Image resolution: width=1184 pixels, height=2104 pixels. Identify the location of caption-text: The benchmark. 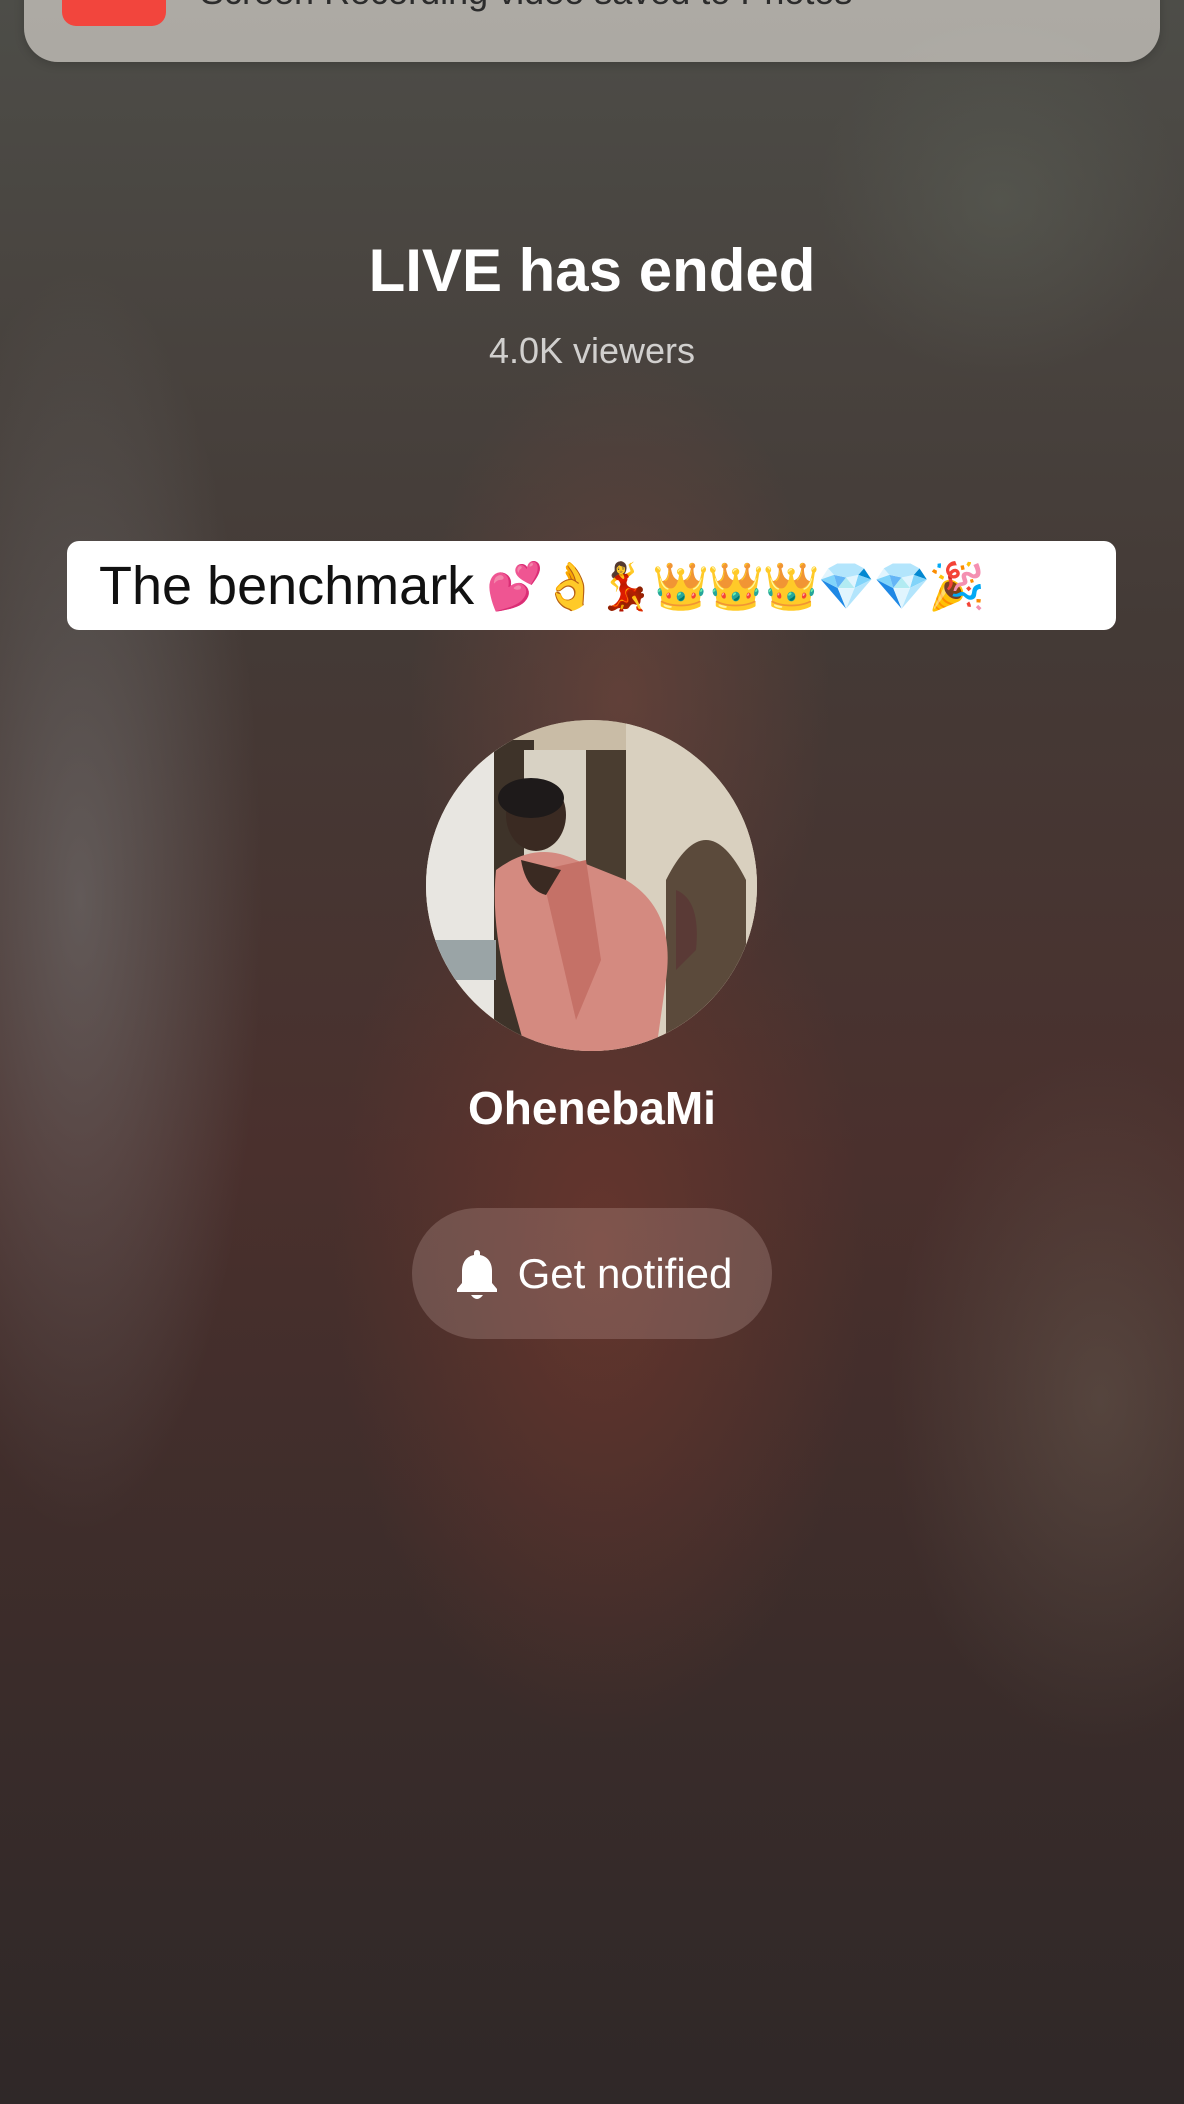
(287, 585).